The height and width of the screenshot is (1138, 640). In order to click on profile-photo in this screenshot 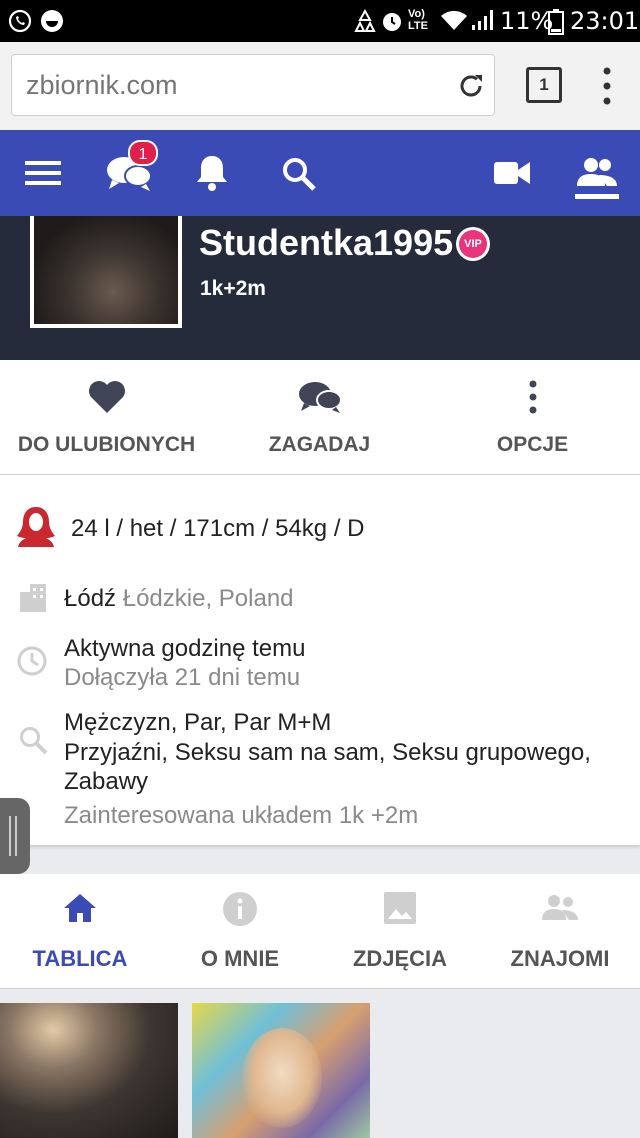, I will do `click(106, 272)`.